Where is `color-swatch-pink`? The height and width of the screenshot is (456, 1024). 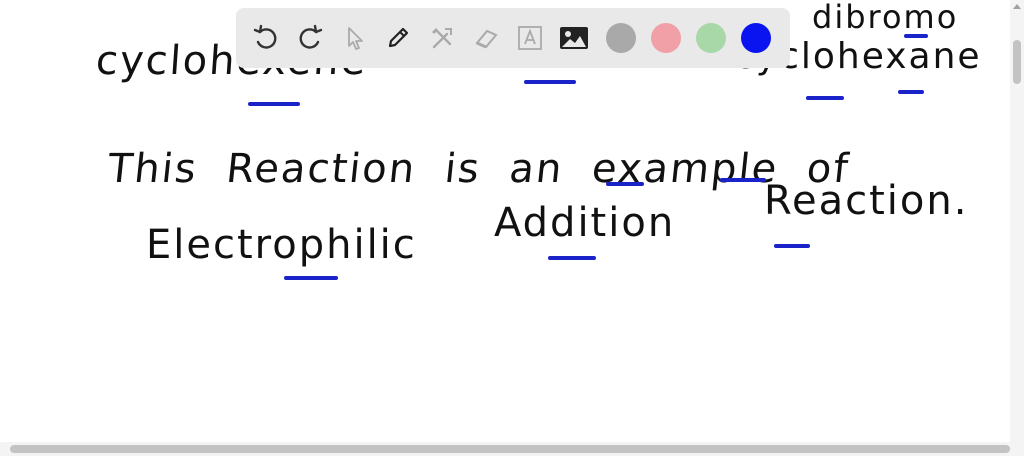
color-swatch-pink is located at coordinates (666, 38).